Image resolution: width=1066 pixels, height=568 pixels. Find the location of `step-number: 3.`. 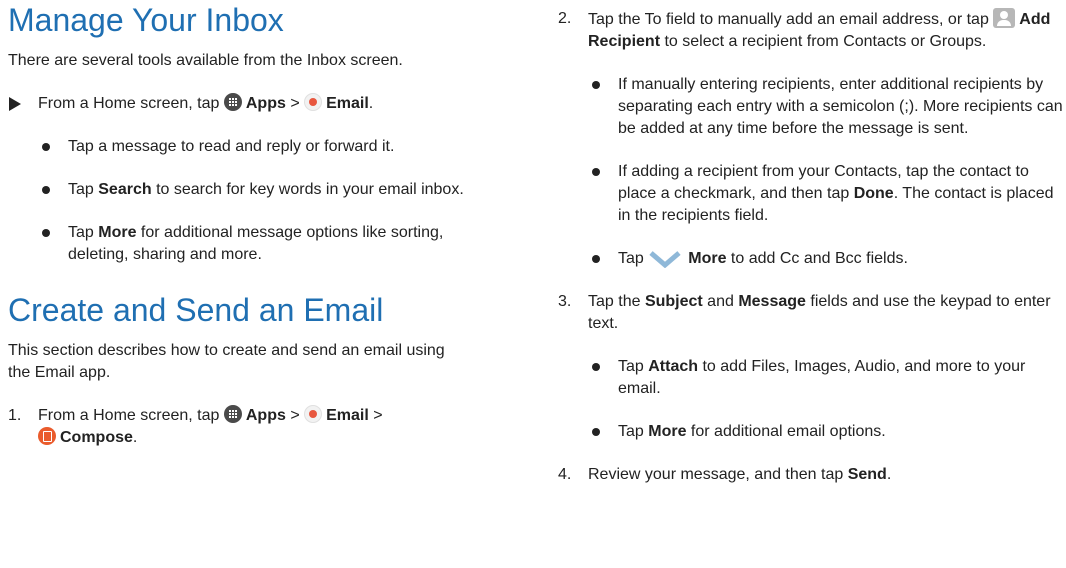

step-number: 3. is located at coordinates (565, 301).